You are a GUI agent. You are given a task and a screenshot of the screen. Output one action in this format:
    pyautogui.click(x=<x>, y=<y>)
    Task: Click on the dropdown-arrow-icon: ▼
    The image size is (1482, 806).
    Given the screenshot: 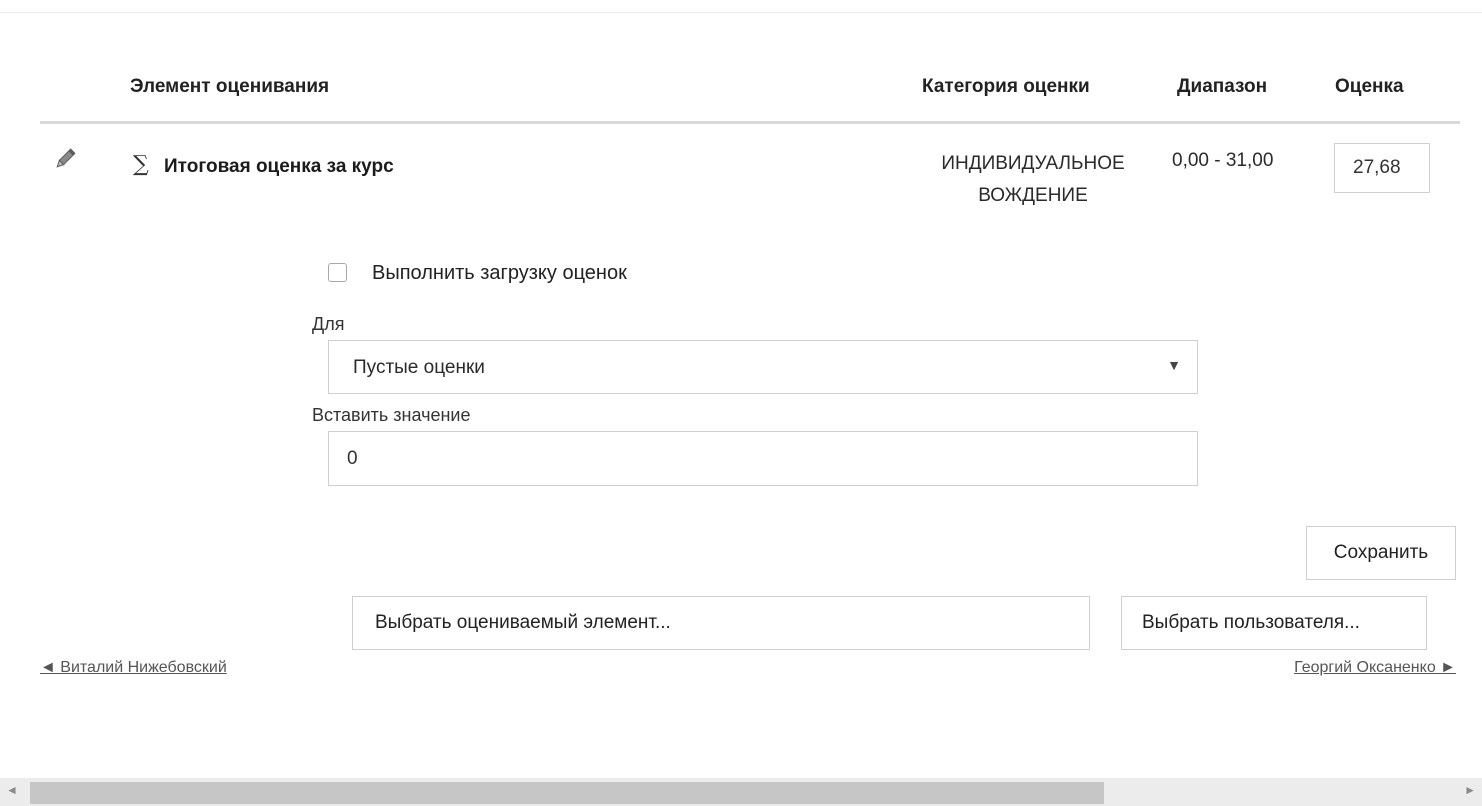 What is the action you would take?
    pyautogui.click(x=1174, y=365)
    